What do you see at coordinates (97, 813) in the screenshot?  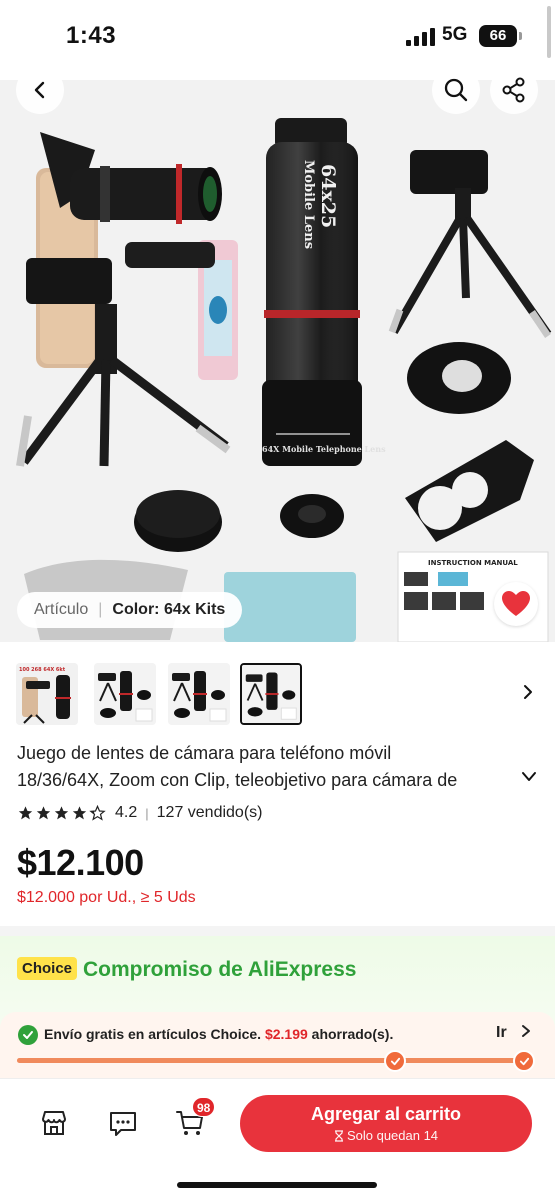 I see `half-star-icon` at bounding box center [97, 813].